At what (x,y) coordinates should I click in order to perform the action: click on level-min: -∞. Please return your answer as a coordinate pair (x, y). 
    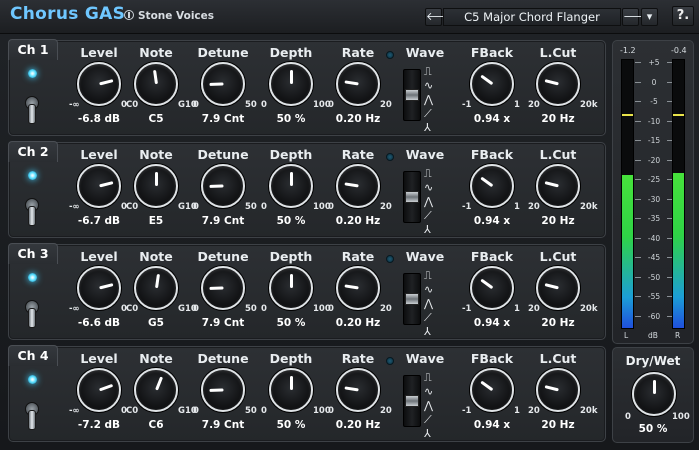
    Looking at the image, I should click on (74, 411).